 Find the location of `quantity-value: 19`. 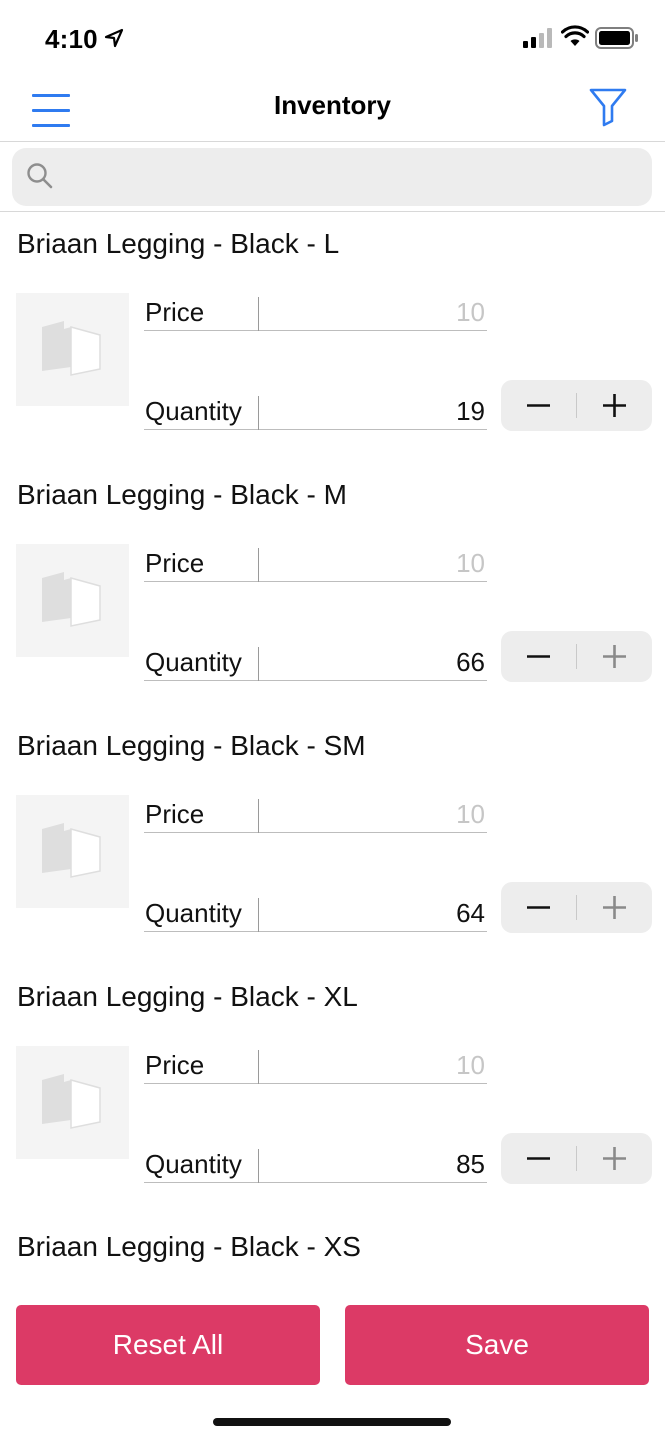

quantity-value: 19 is located at coordinates (470, 411).